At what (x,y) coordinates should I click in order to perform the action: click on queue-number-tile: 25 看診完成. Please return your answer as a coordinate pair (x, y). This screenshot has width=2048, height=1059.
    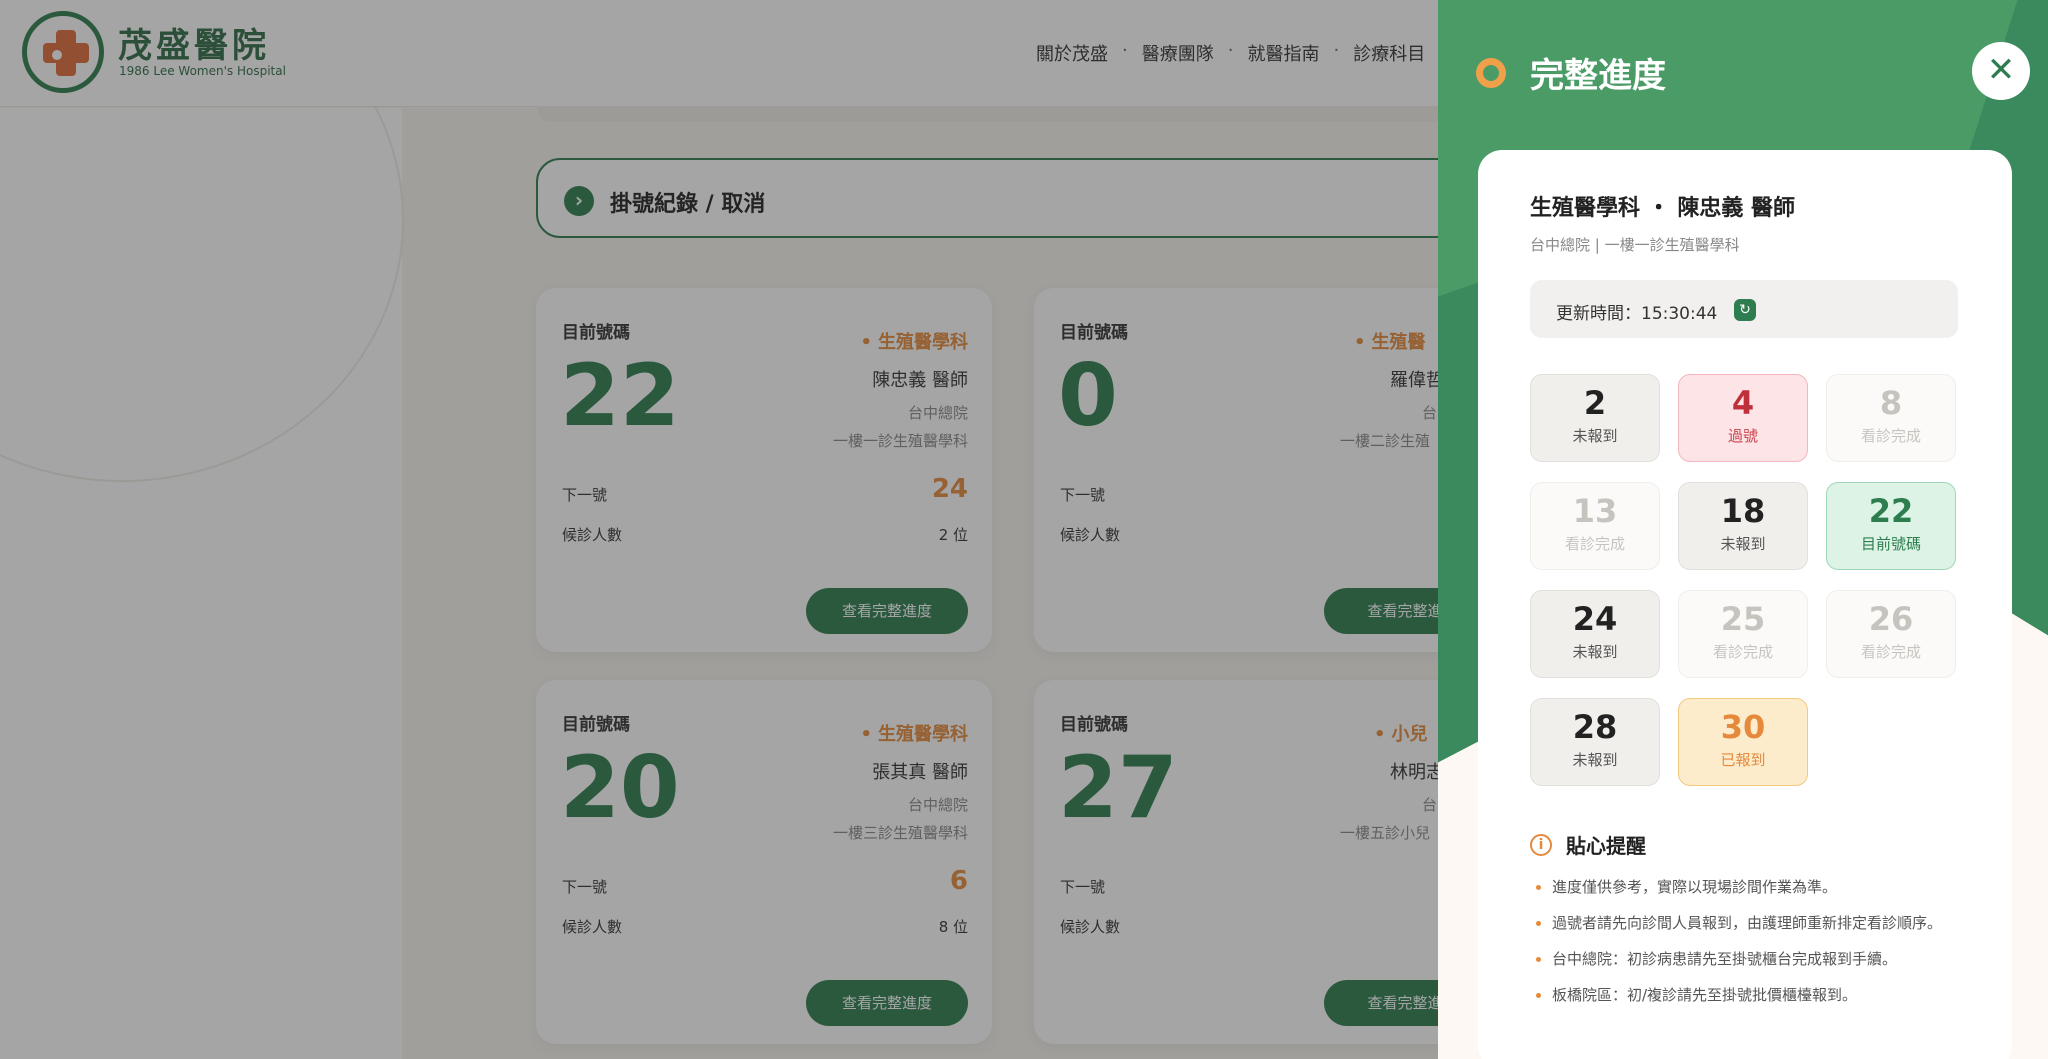
    Looking at the image, I should click on (1743, 634).